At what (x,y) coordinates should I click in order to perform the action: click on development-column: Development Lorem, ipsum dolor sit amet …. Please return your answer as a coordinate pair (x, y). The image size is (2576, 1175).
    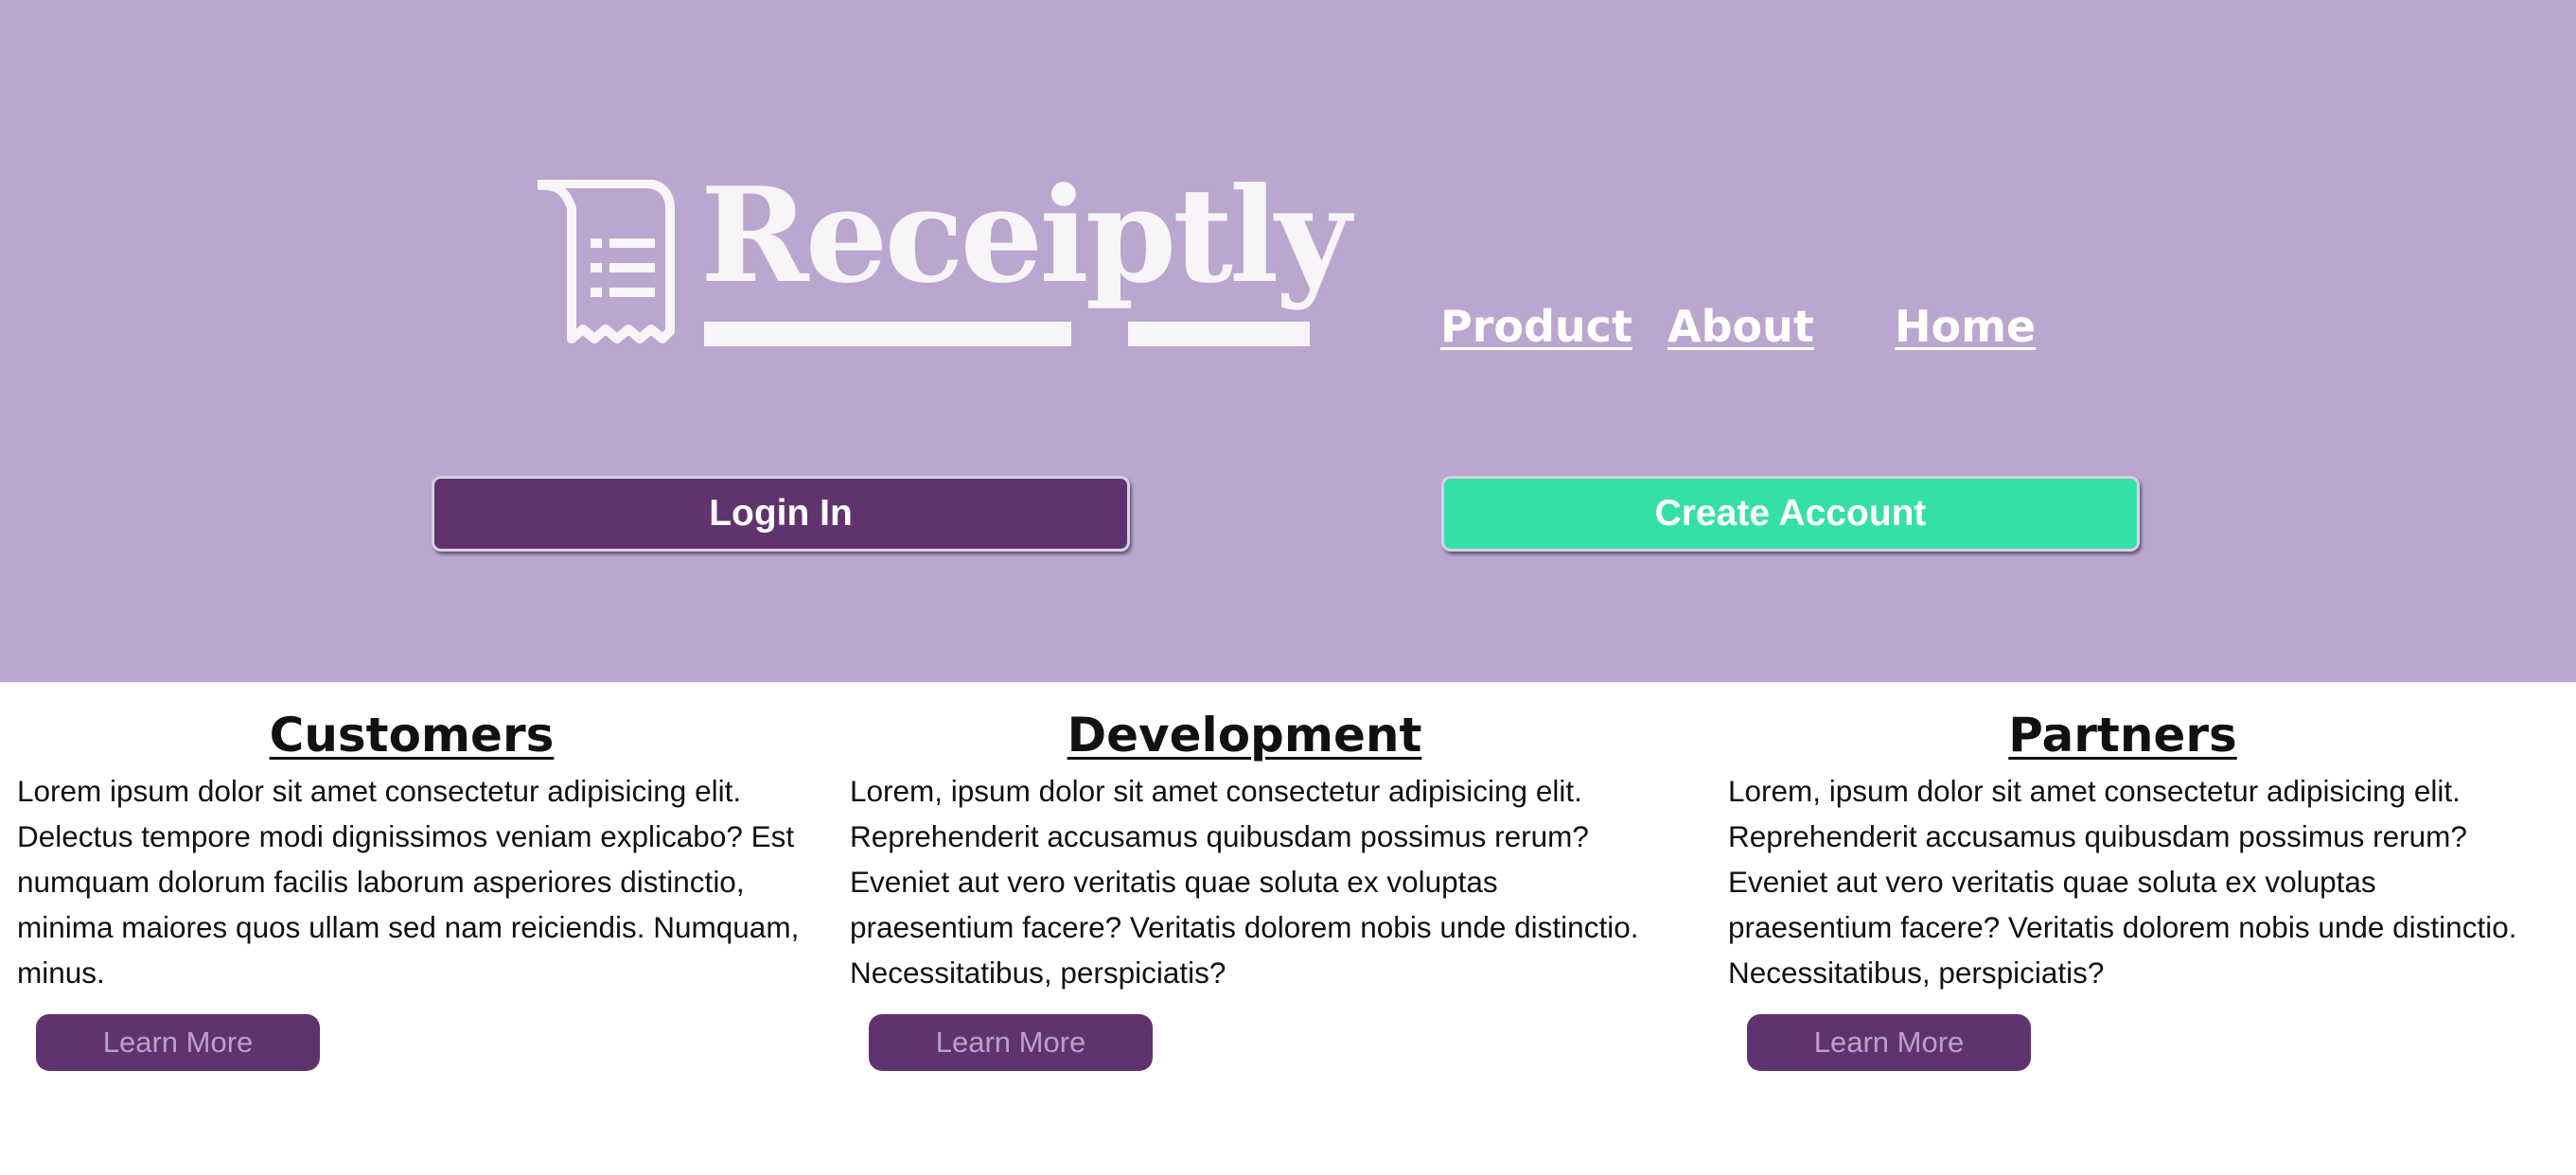
    Looking at the image, I should click on (1244, 886).